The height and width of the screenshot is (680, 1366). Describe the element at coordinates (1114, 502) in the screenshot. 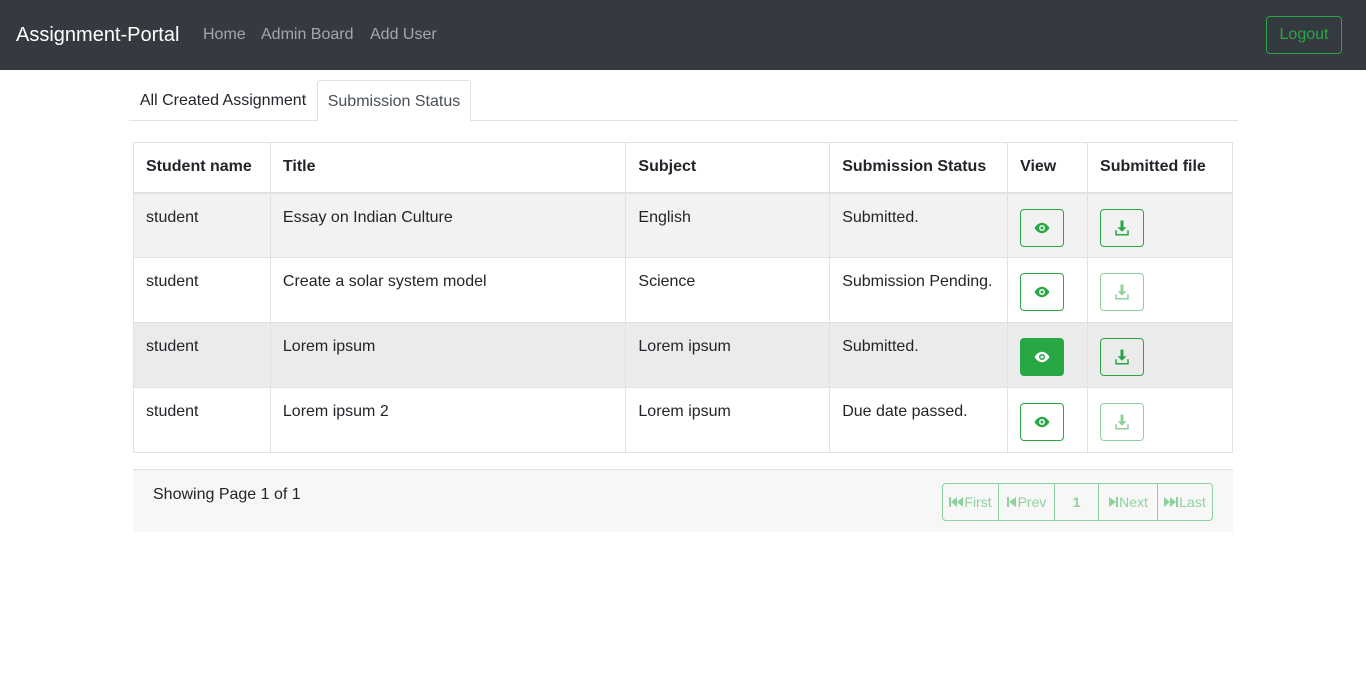

I see `step-forward-icon` at that location.